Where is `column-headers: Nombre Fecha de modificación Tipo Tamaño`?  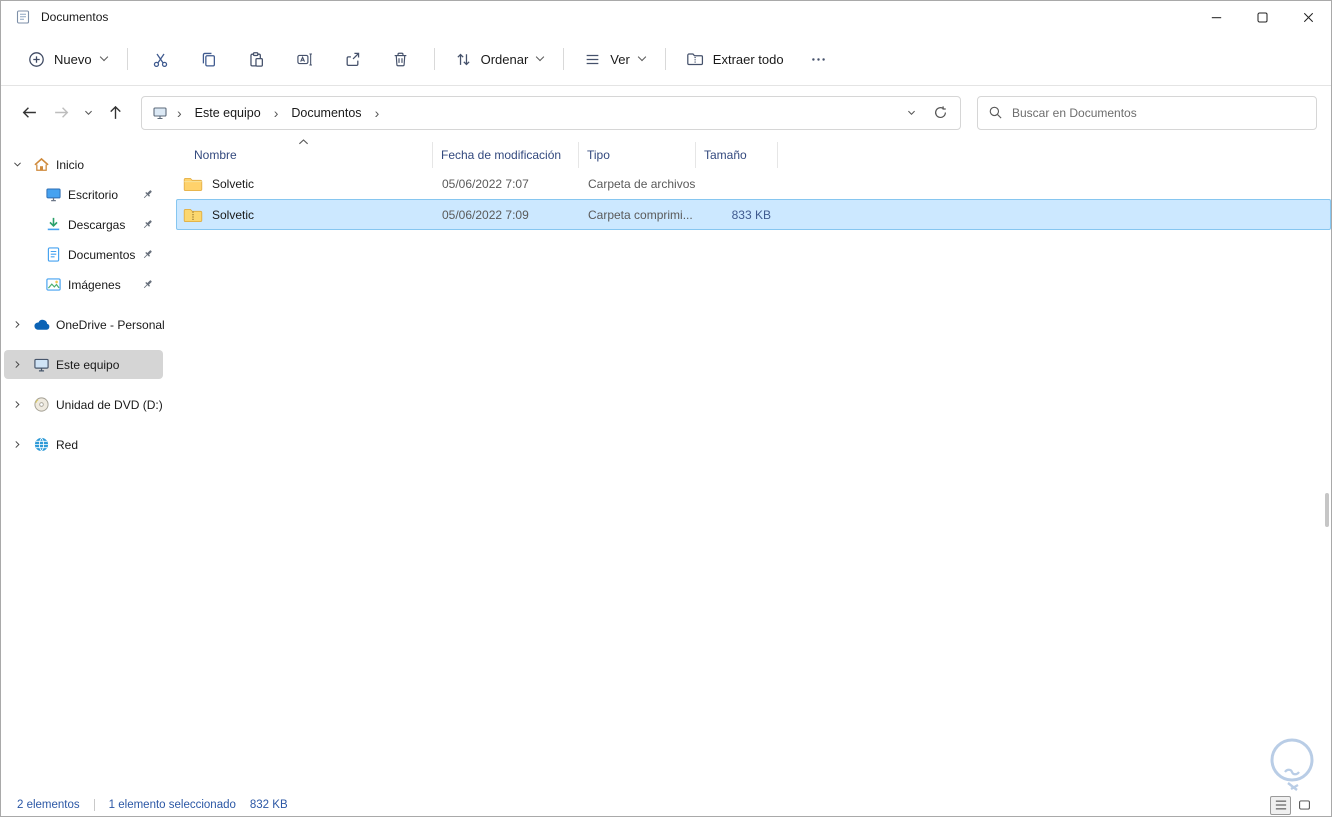 column-headers: Nombre Fecha de modificación Tipo Tamaño is located at coordinates (753, 153).